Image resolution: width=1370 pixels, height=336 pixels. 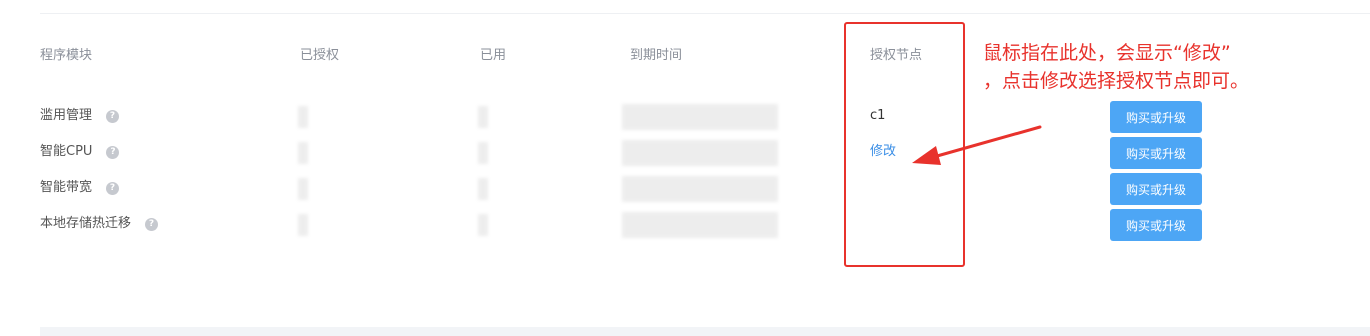 I want to click on annotation-line-2: ，点击修改选择授权节点即可。, so click(x=1116, y=81).